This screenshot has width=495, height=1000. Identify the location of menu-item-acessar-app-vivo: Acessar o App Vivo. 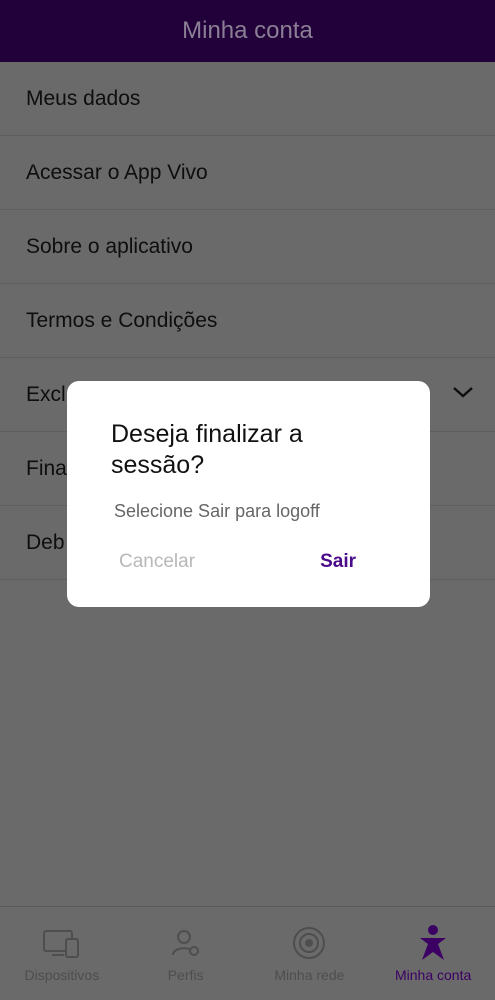
(247, 173).